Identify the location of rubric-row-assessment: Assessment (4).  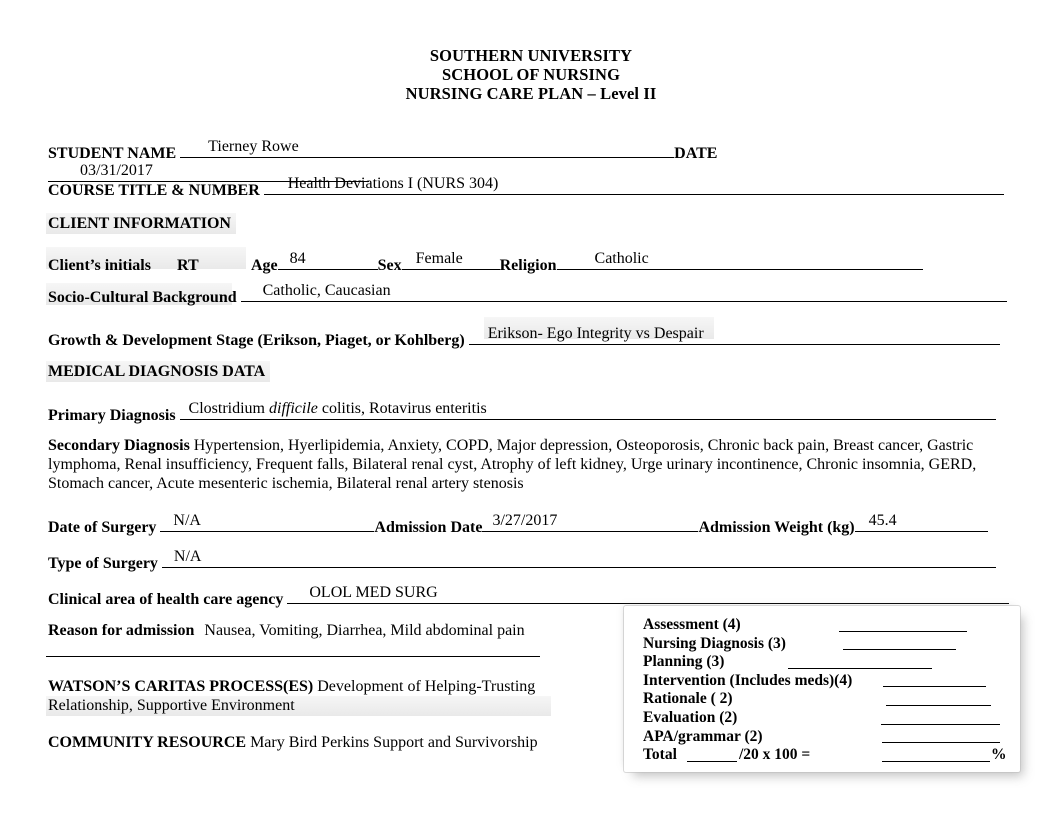
(828, 625).